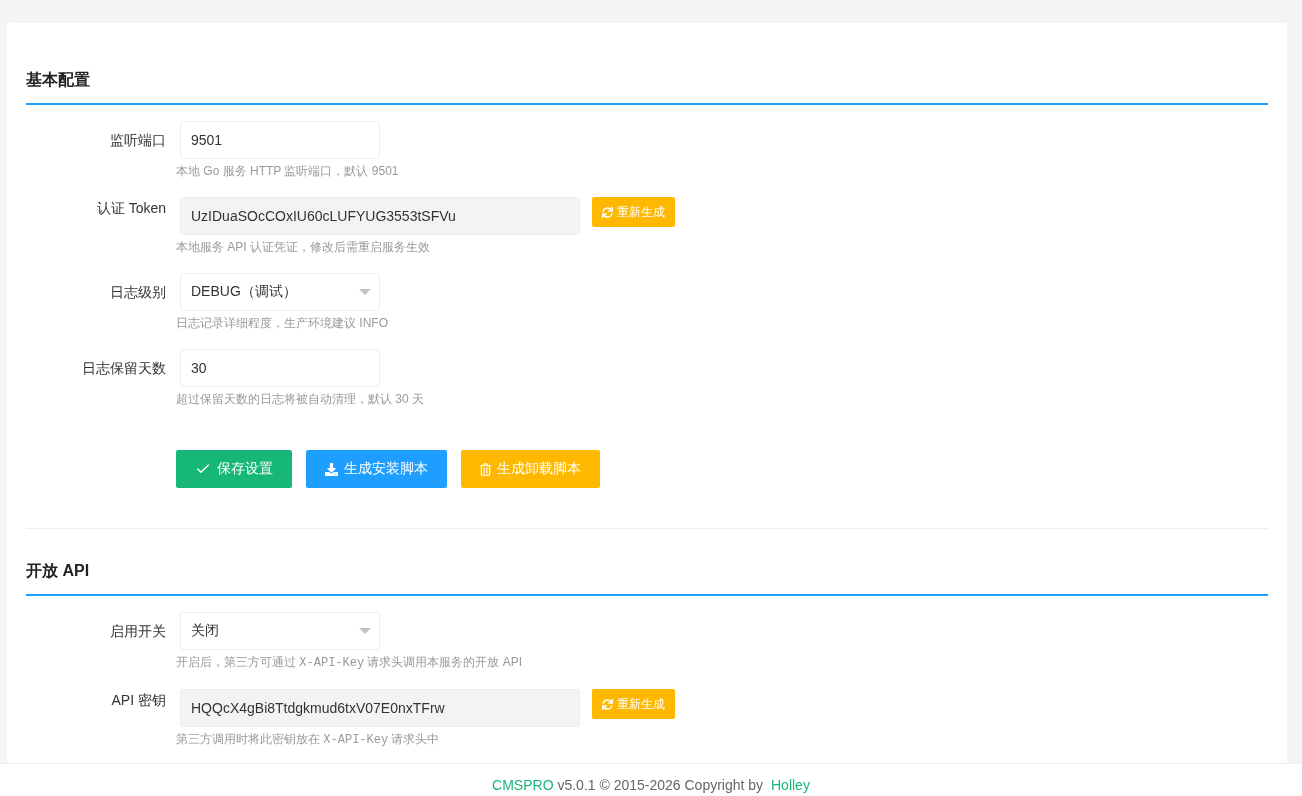  What do you see at coordinates (280, 631) in the screenshot?
I see `select-field: 关闭` at bounding box center [280, 631].